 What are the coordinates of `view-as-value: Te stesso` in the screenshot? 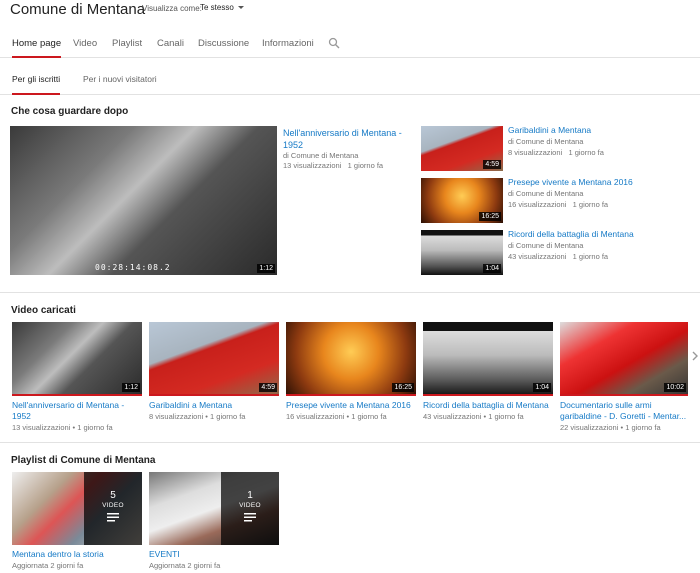 It's located at (217, 7).